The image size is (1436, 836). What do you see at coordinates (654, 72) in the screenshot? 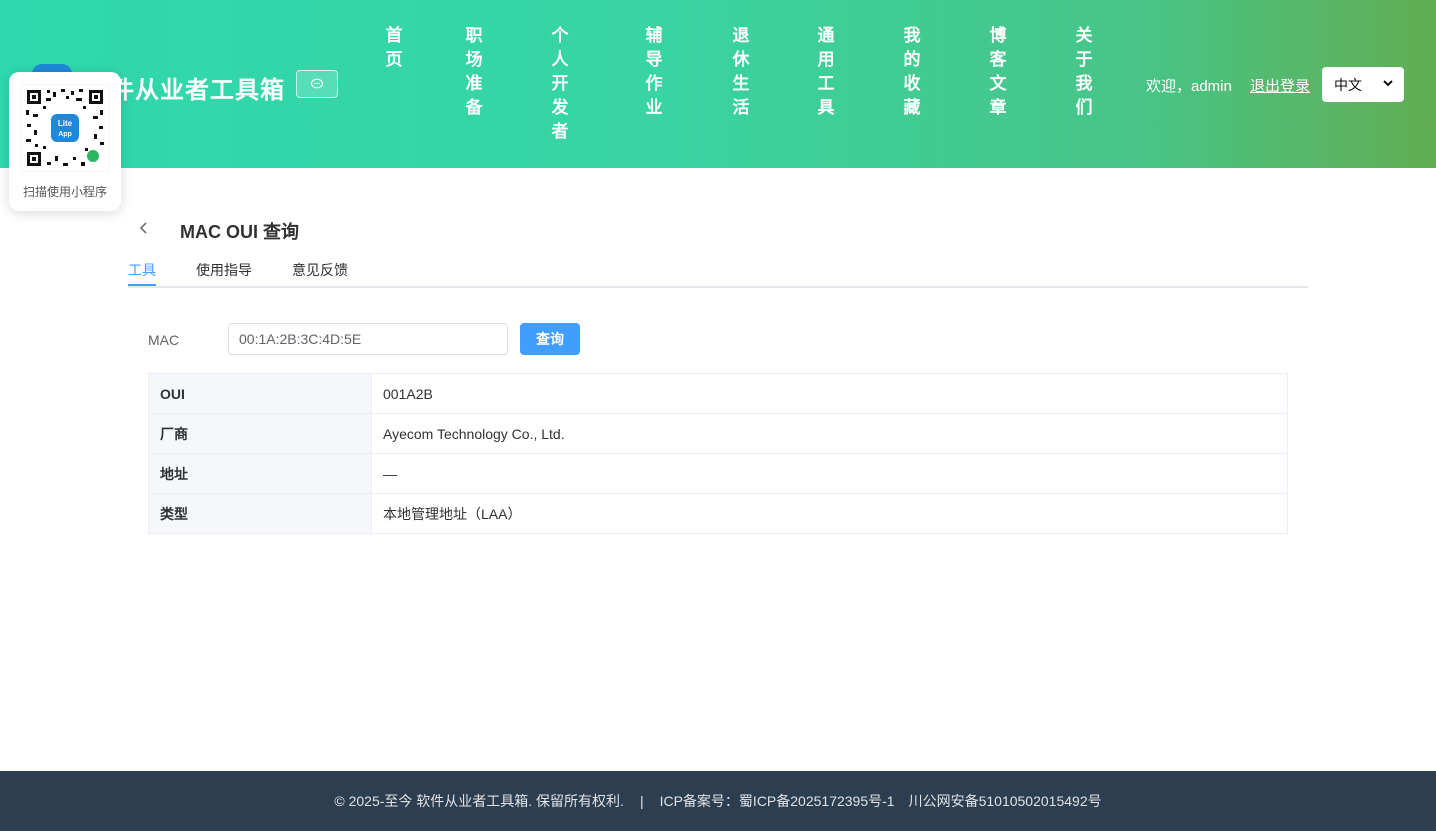
I see `nav-homework: 辅导作业` at bounding box center [654, 72].